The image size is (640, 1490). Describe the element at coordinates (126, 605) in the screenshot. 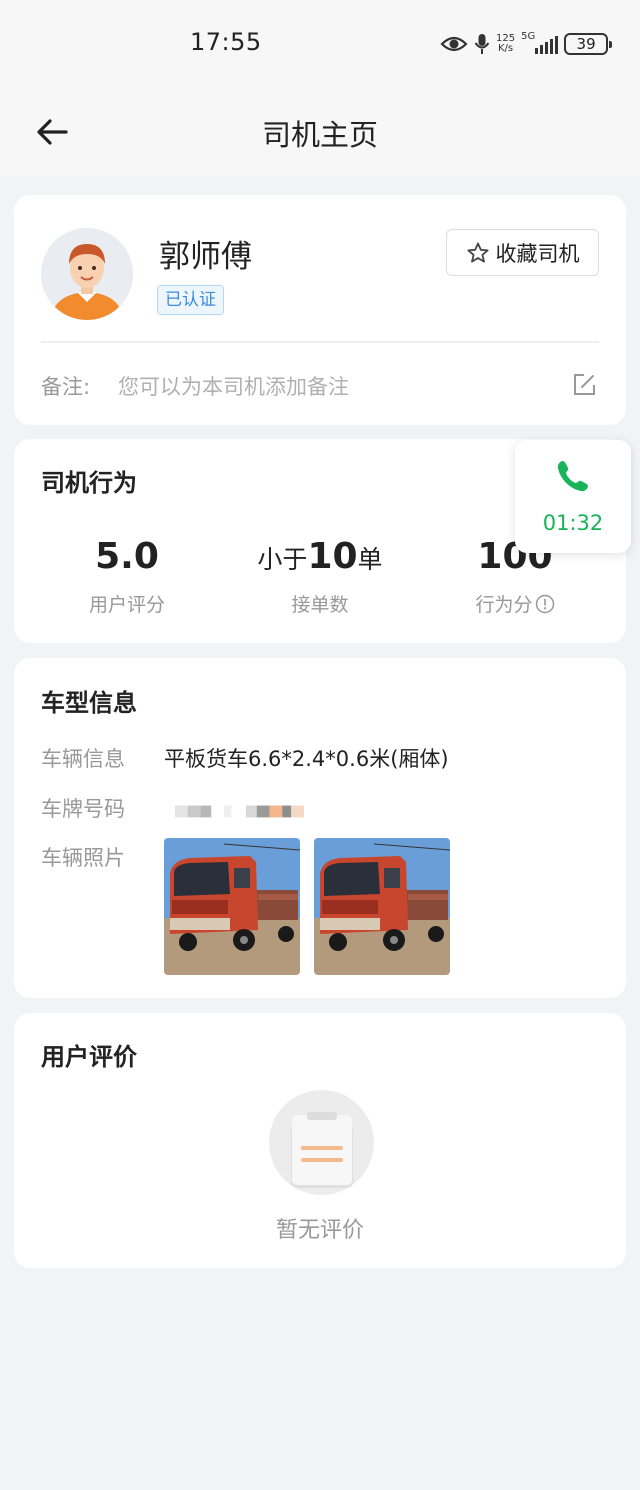

I see `stat-label: 用户评分` at that location.